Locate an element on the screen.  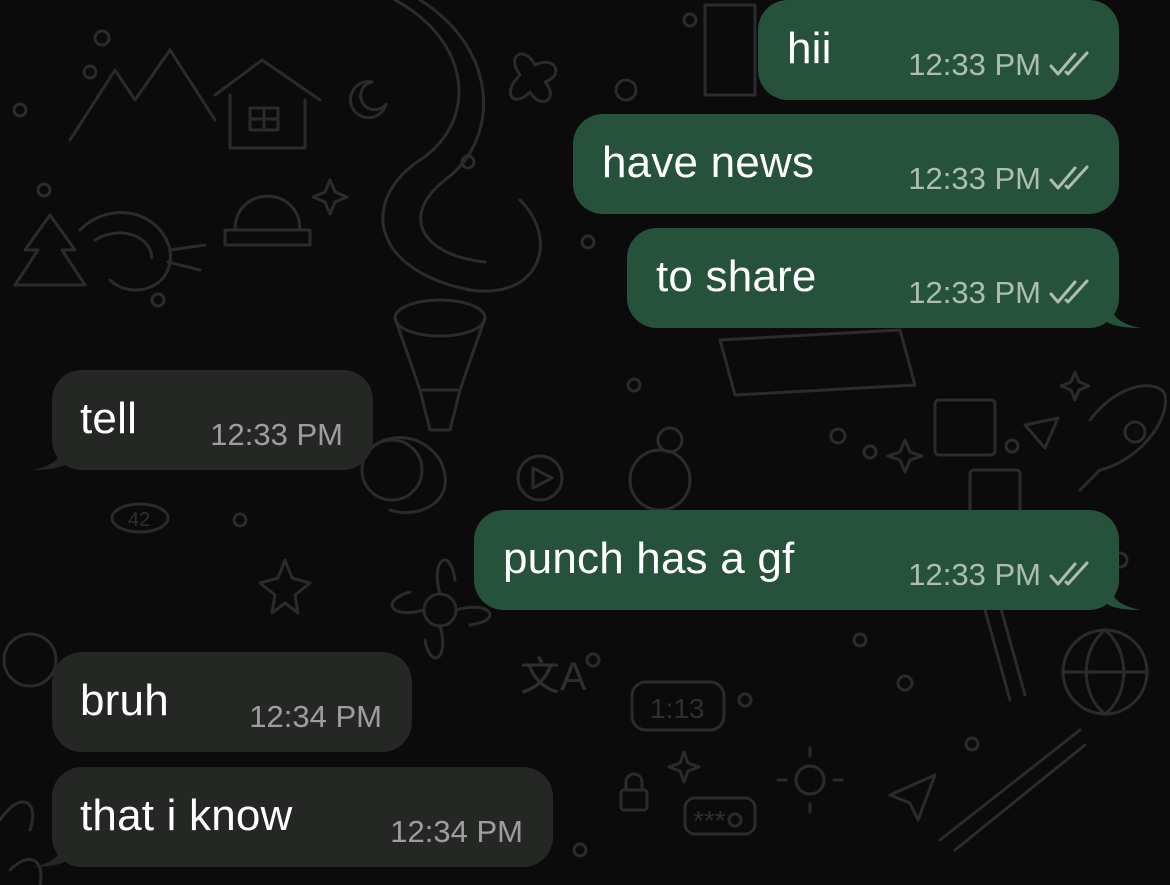
outgoing-message-bubble: have news 12:33 PM is located at coordinates (846, 164).